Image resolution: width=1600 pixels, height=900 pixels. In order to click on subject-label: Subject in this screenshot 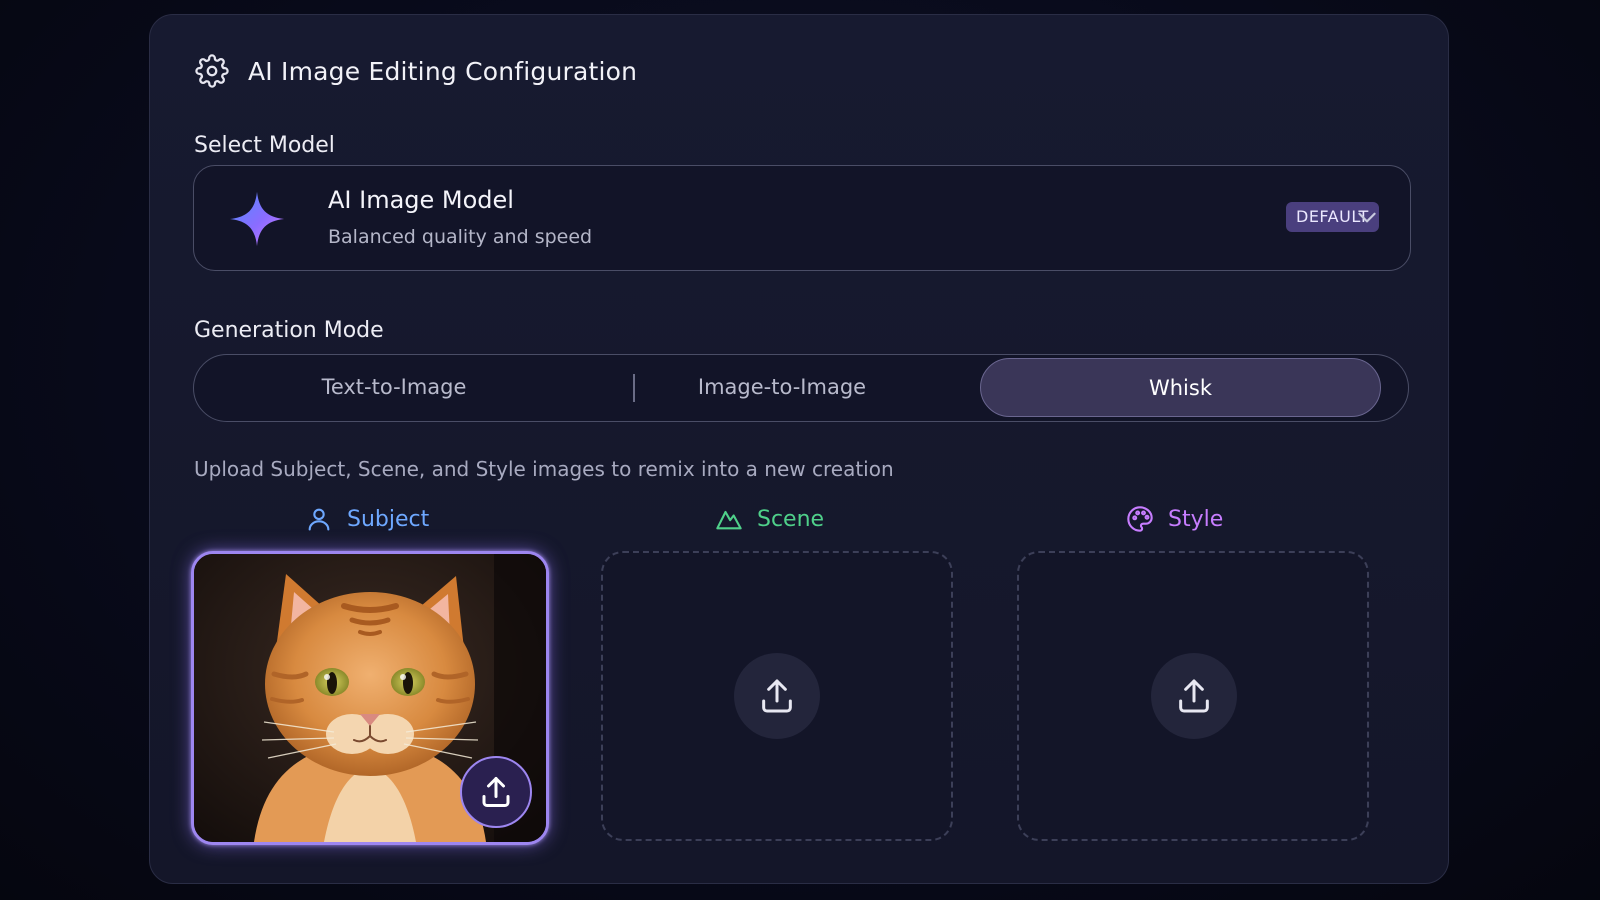, I will do `click(367, 519)`.